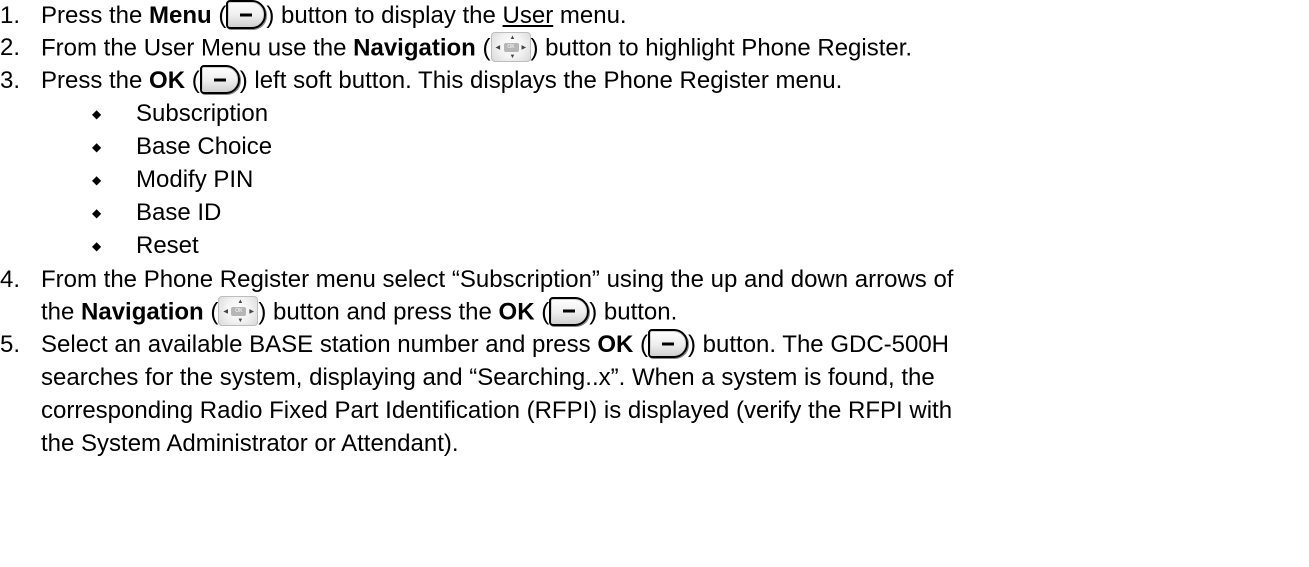 The height and width of the screenshot is (567, 1309). What do you see at coordinates (10, 344) in the screenshot?
I see `step-number: 5.` at bounding box center [10, 344].